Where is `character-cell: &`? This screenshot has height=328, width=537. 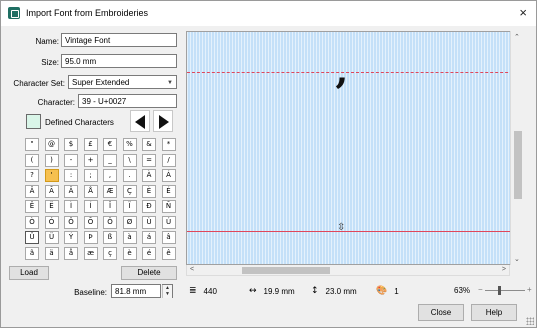
character-cell: & is located at coordinates (149, 144).